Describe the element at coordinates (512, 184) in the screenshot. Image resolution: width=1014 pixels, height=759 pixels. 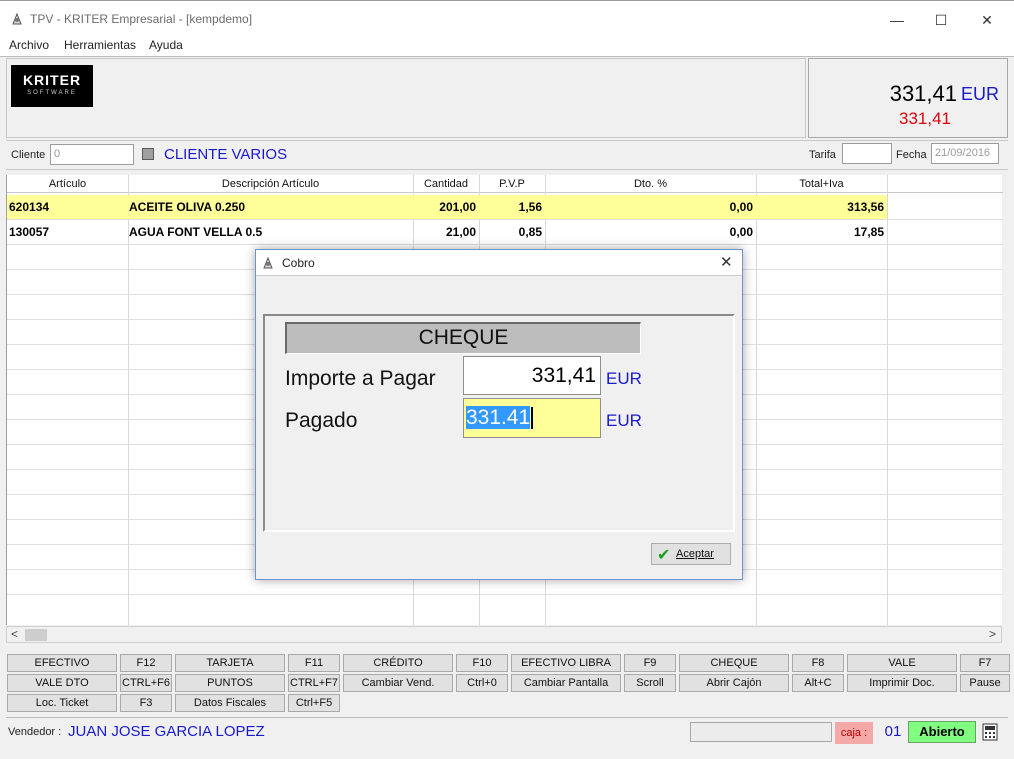
I see `col-header-pvp: P.V.P` at that location.